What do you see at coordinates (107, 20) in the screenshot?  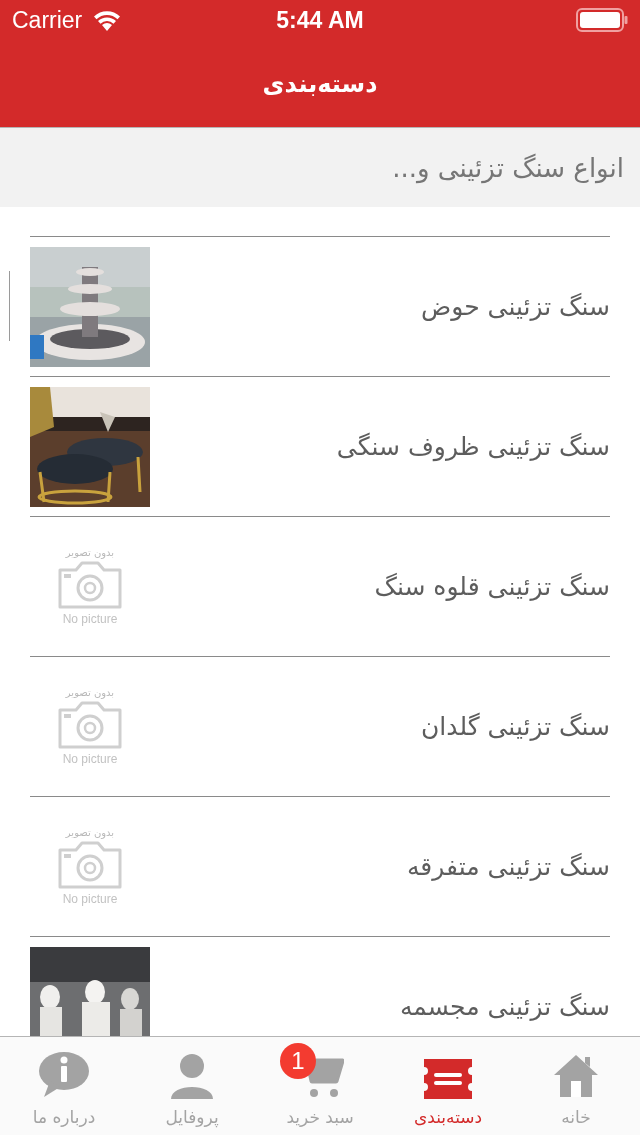 I see `wifi-icon` at bounding box center [107, 20].